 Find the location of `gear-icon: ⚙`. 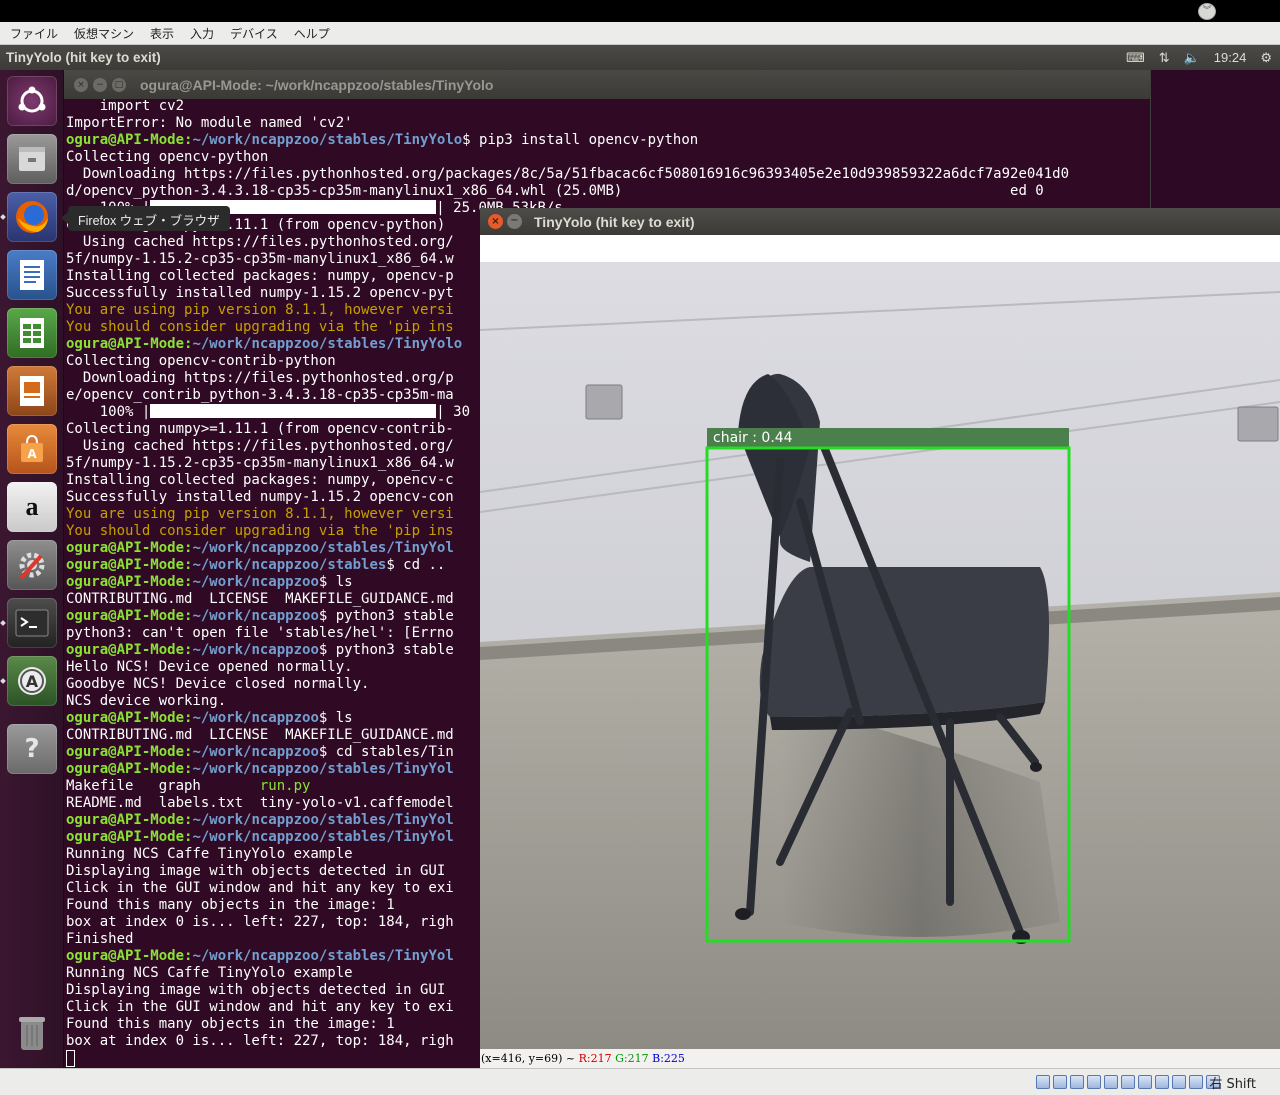

gear-icon: ⚙ is located at coordinates (1266, 58).